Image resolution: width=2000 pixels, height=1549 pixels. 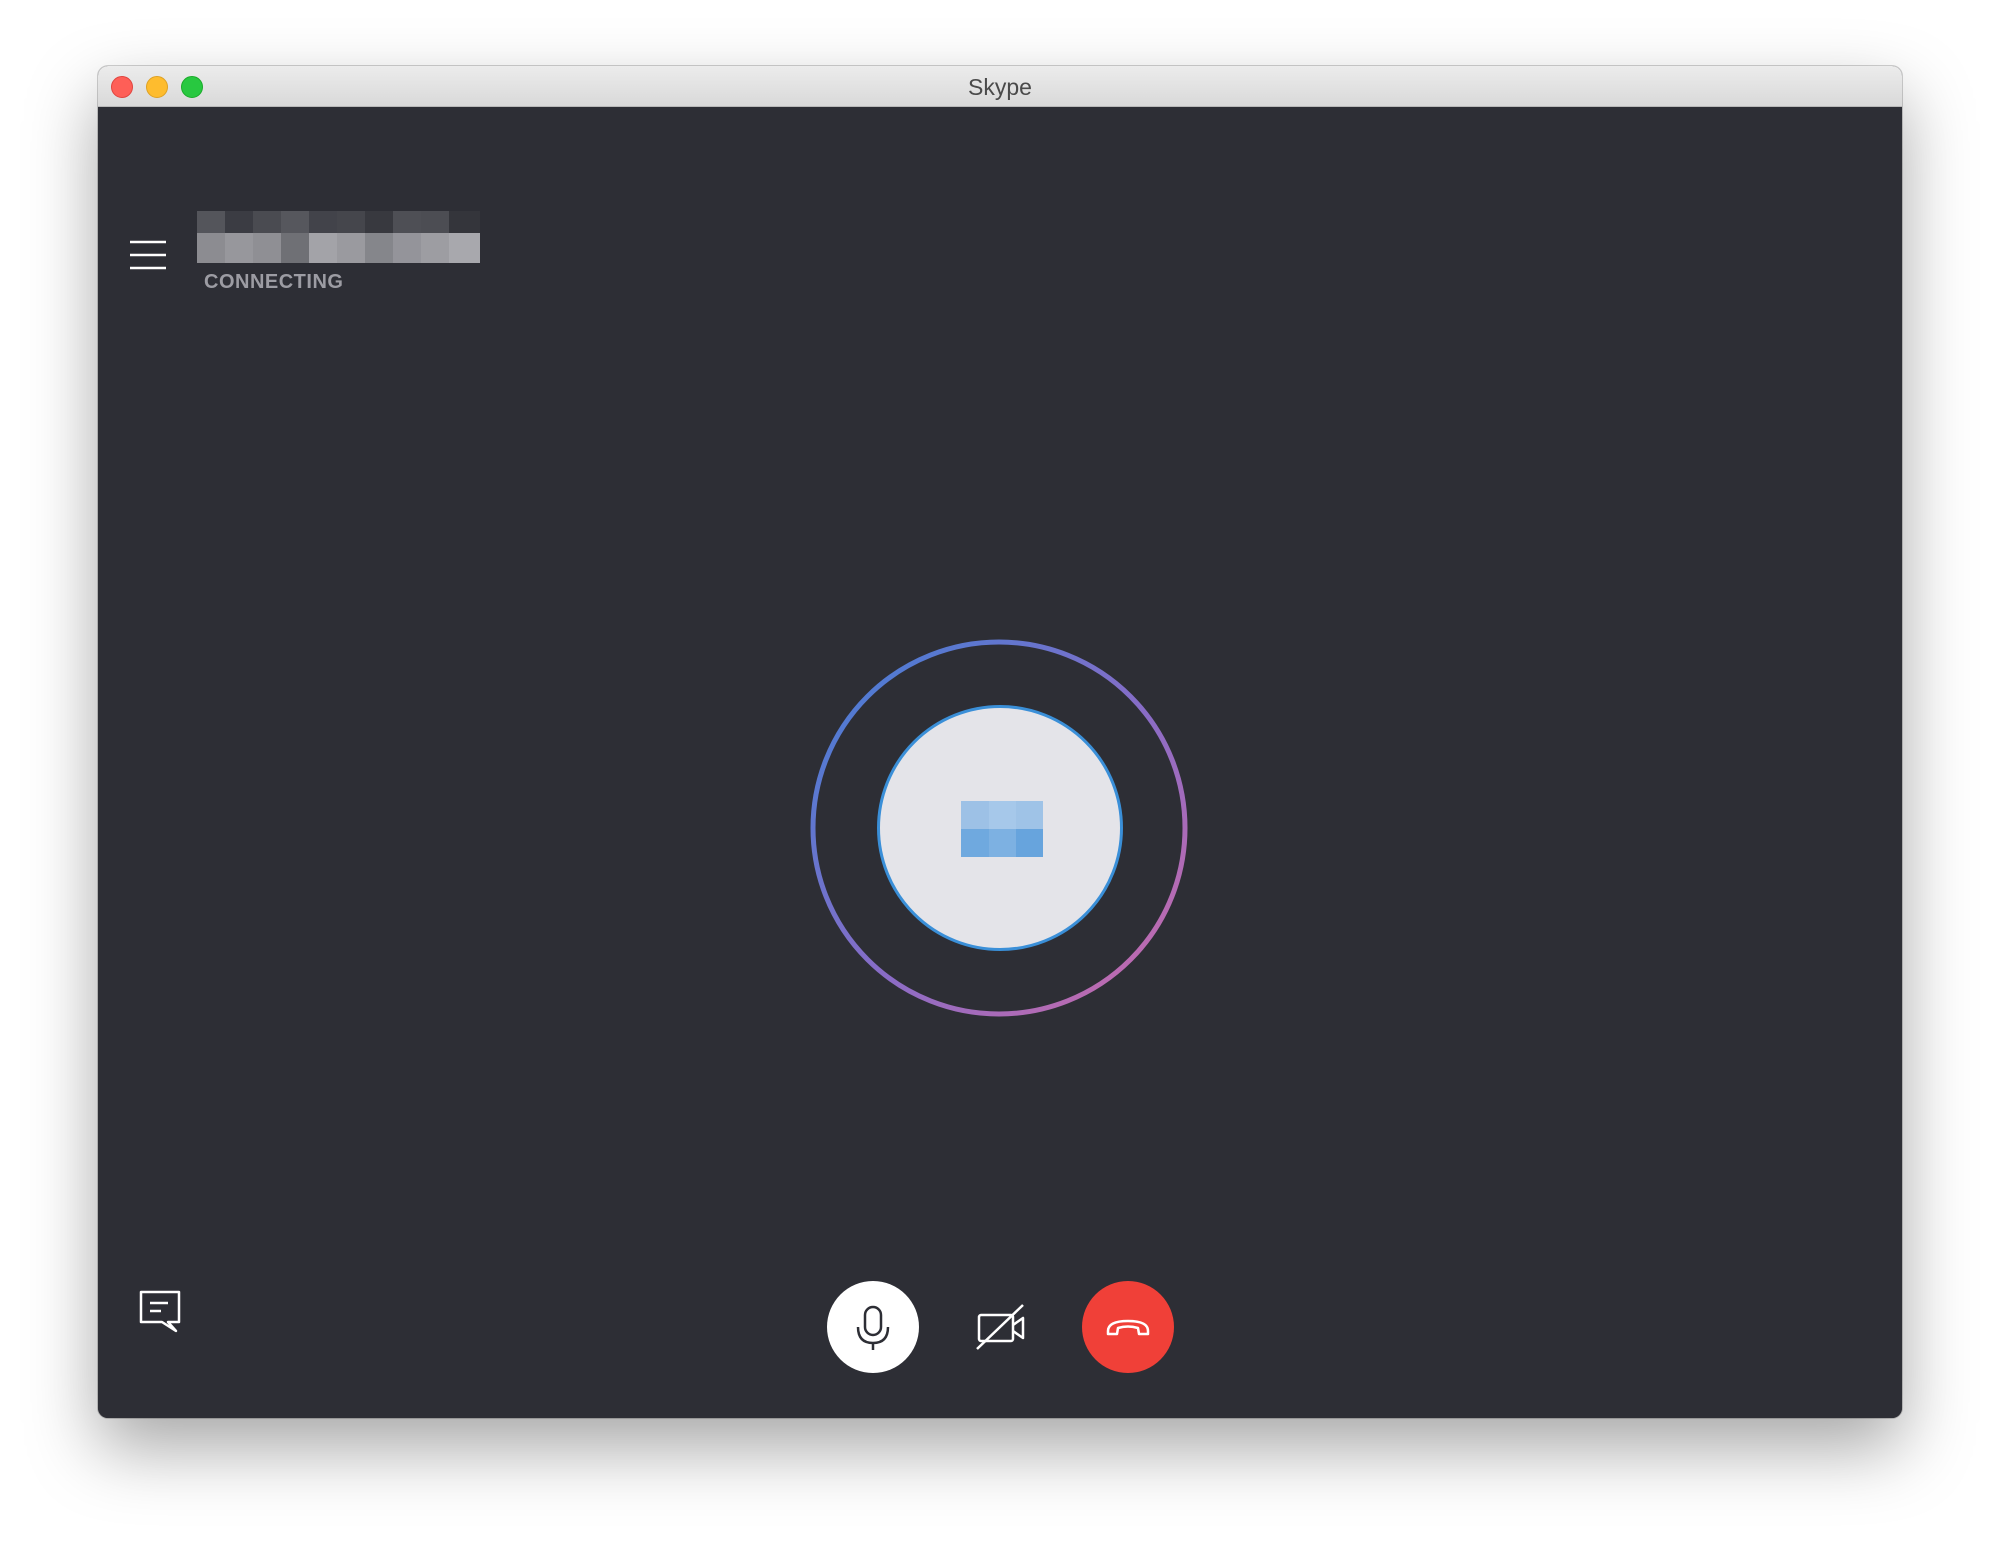 I want to click on video-toggle-button, so click(x=1001, y=1327).